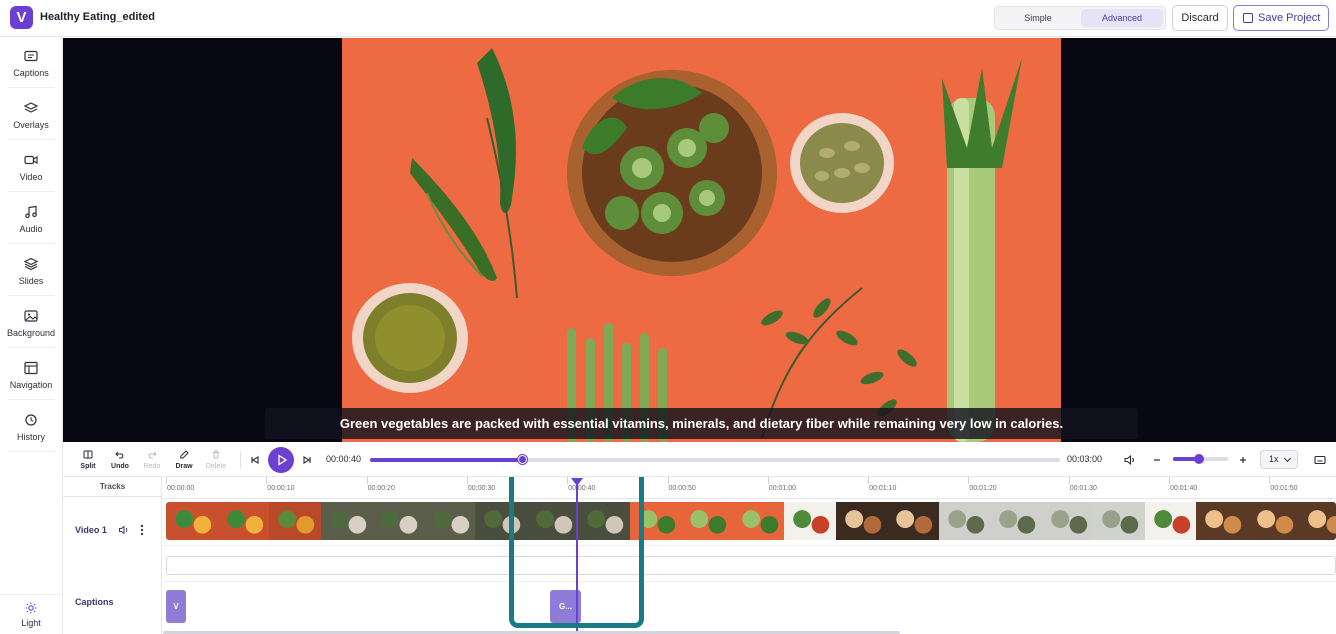  Describe the element at coordinates (112, 486) in the screenshot. I see `tracks-header: Tracks` at that location.